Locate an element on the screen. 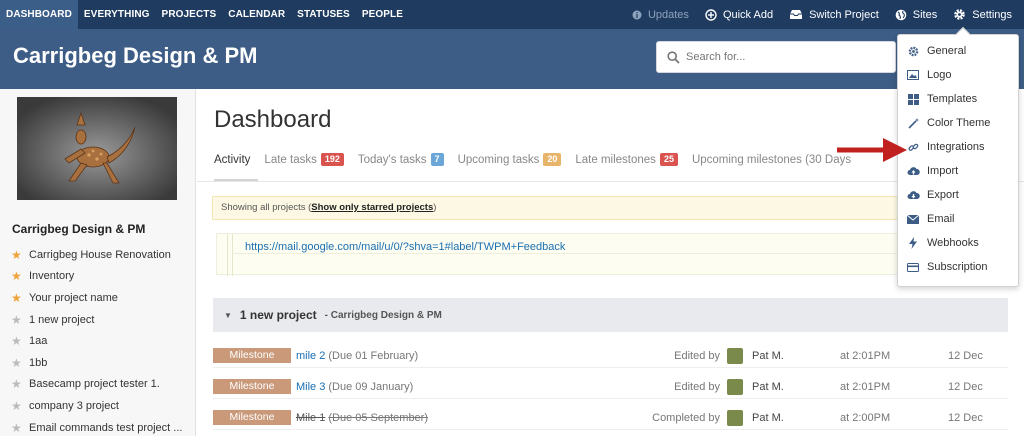 The height and width of the screenshot is (438, 1024). menu-item-label: Import is located at coordinates (943, 171).